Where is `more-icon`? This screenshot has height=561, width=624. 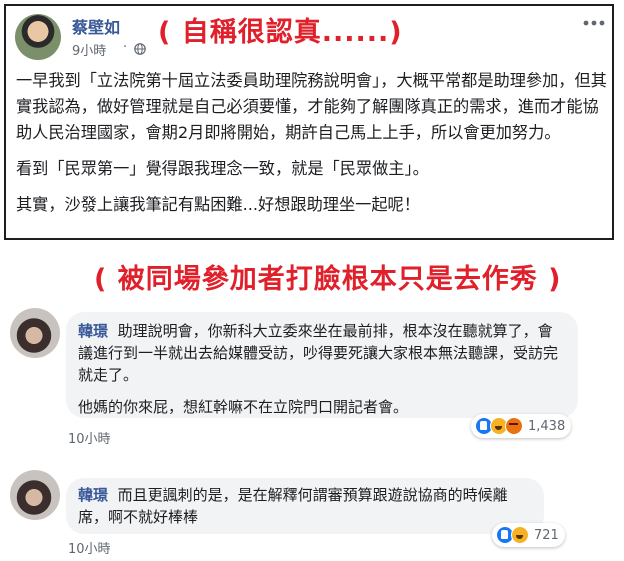 more-icon is located at coordinates (594, 23).